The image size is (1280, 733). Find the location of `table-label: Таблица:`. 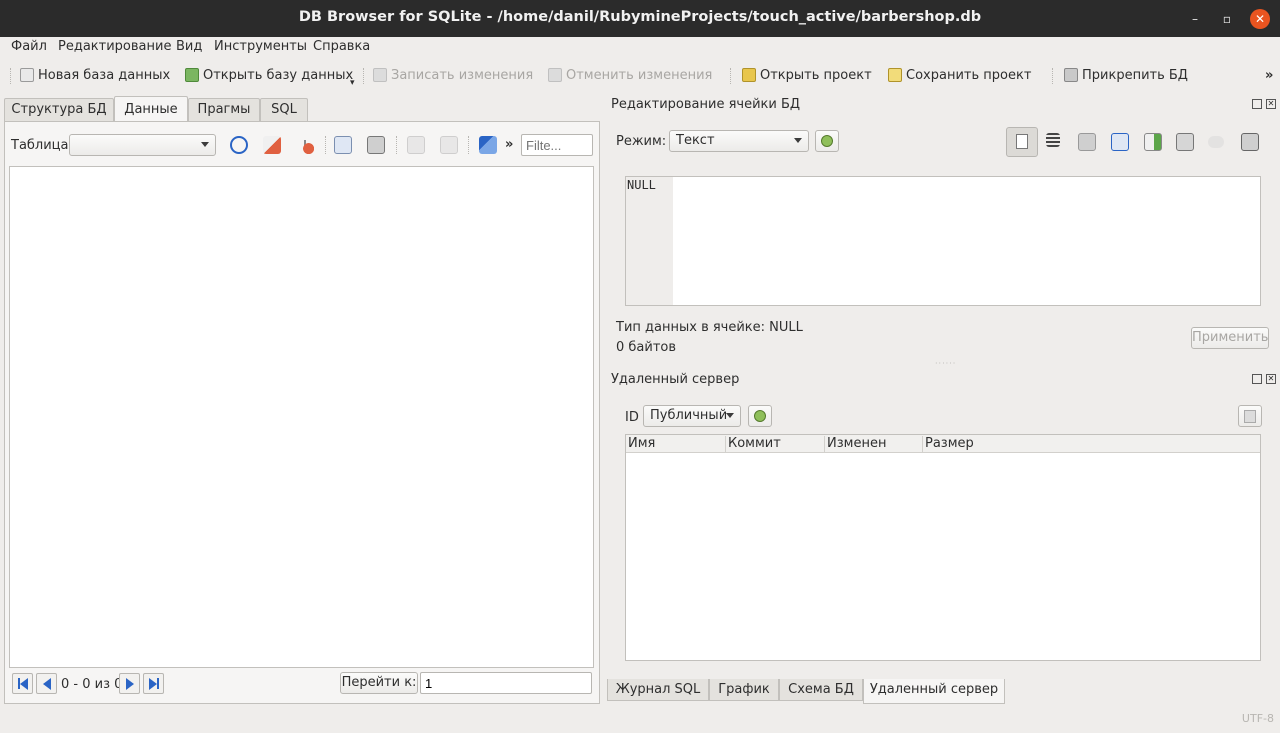

table-label: Таблица: is located at coordinates (42, 145).